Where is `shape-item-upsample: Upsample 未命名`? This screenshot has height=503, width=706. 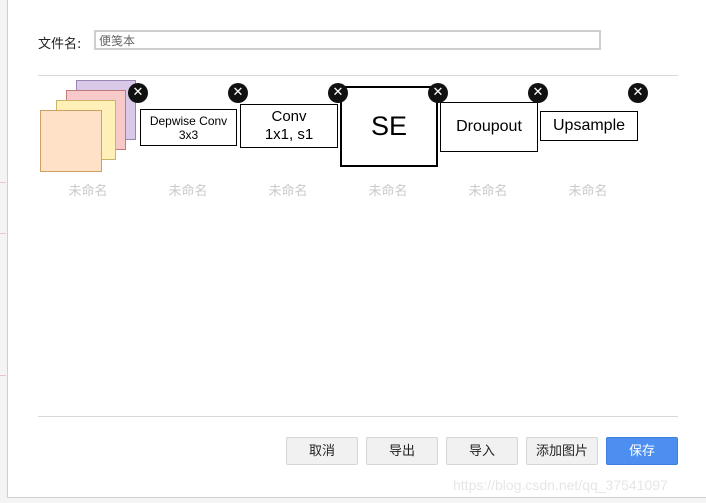
shape-item-upsample: Upsample 未命名 is located at coordinates (588, 140).